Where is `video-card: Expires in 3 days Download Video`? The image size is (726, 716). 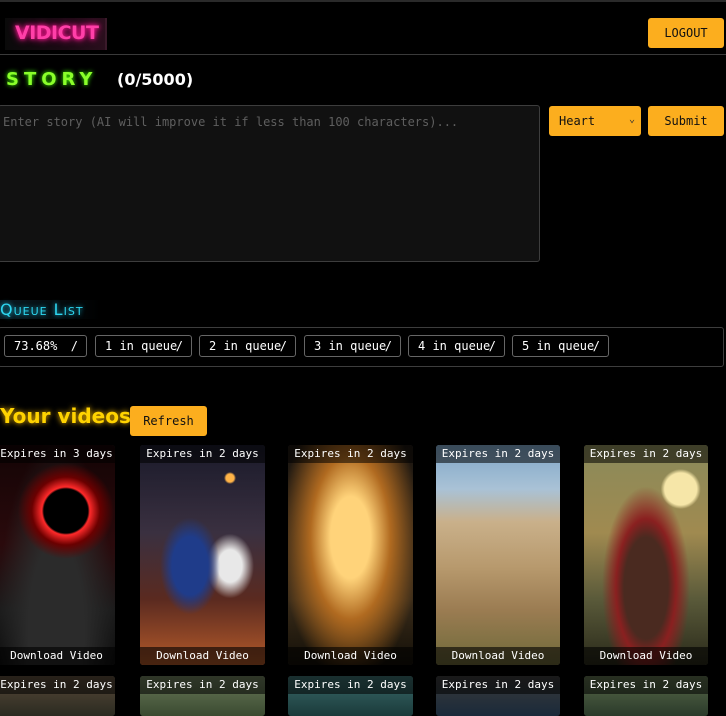
video-card: Expires in 3 days Download Video is located at coordinates (57, 555).